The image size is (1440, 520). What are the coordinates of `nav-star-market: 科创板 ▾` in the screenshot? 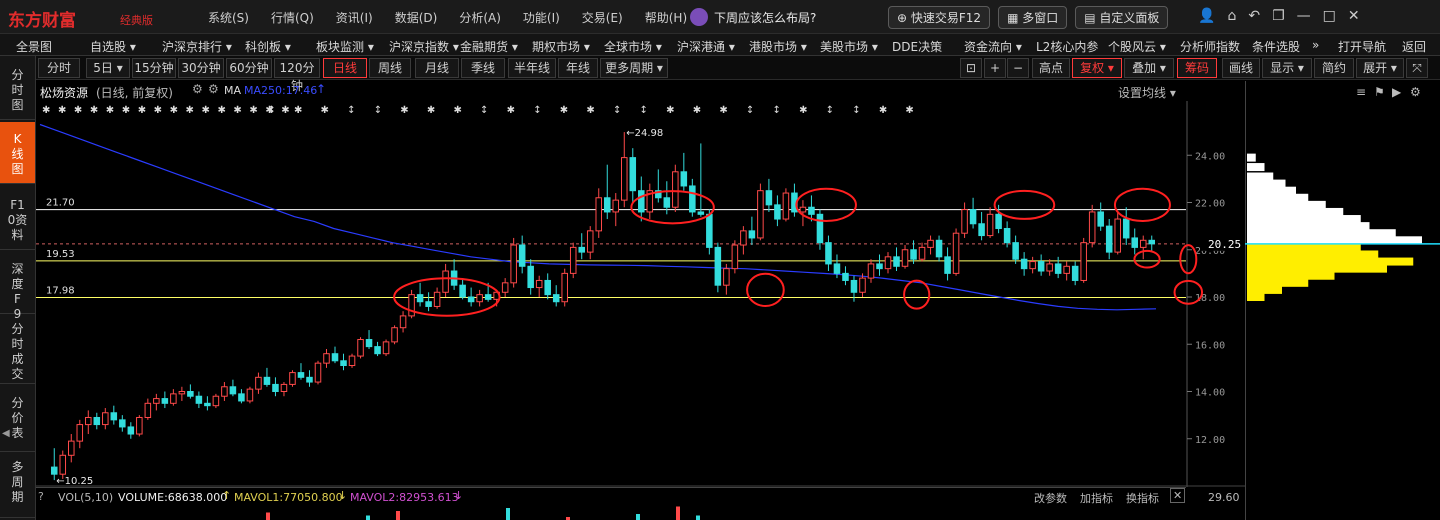 It's located at (268, 46).